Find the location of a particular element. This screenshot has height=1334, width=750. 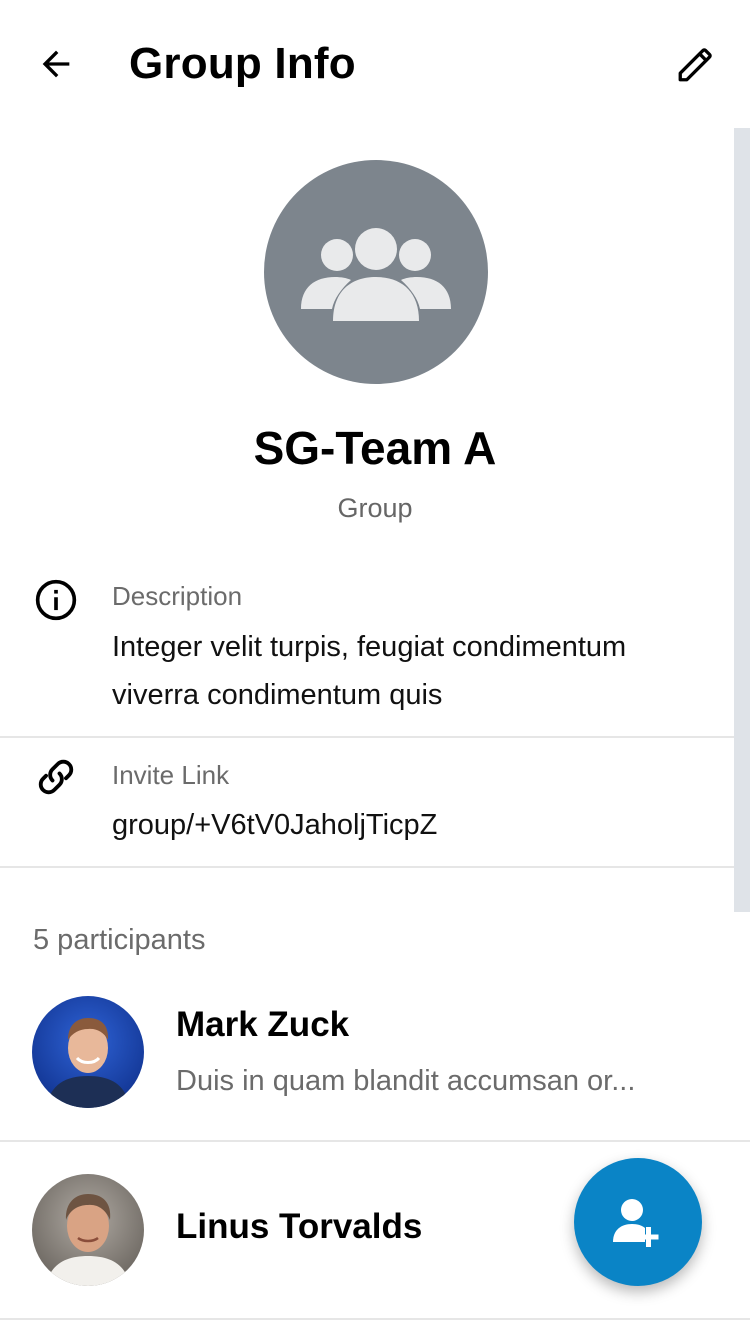

member-name: Linus Torvalds is located at coordinates (299, 1226).